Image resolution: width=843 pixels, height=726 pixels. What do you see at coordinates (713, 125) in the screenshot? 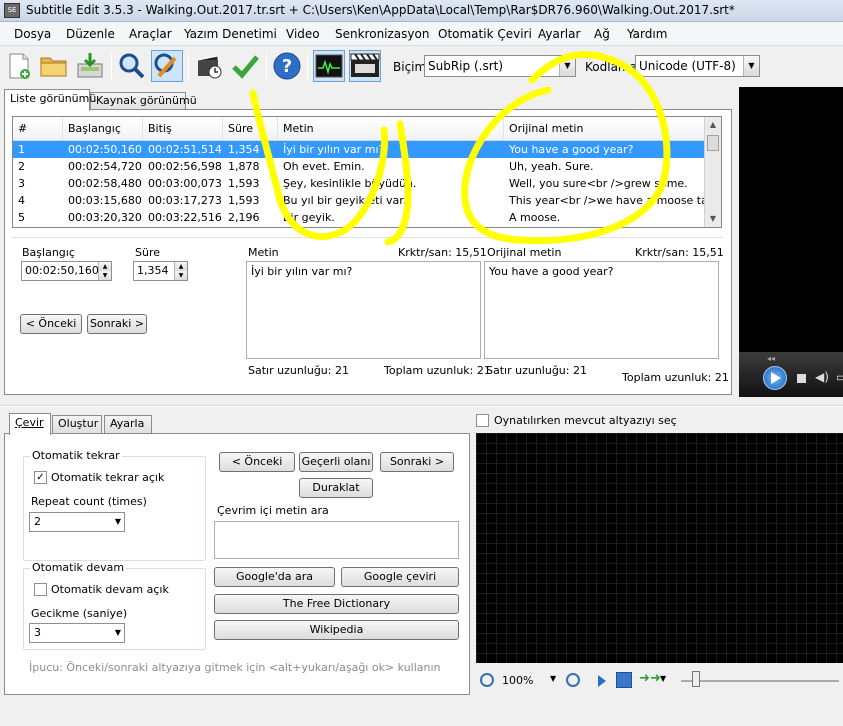
I see `scroll-up-icon: ▲` at bounding box center [713, 125].